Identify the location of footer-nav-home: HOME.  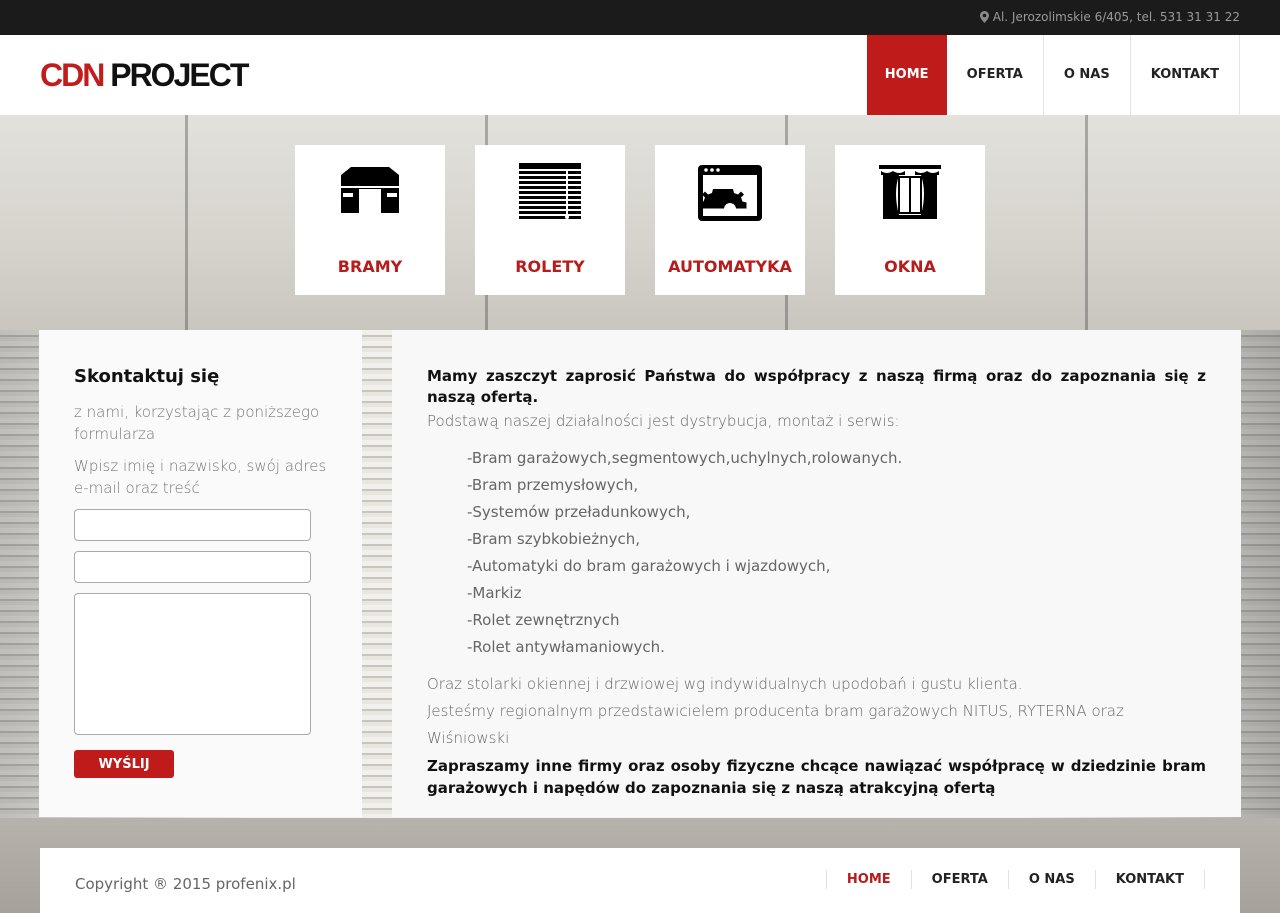
(868, 879).